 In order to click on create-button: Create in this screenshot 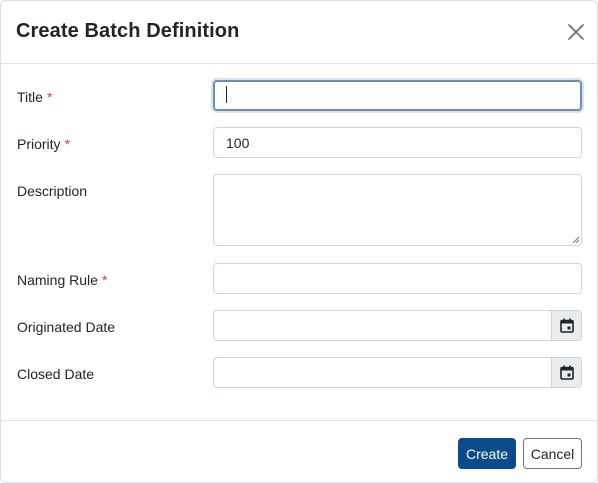, I will do `click(487, 453)`.